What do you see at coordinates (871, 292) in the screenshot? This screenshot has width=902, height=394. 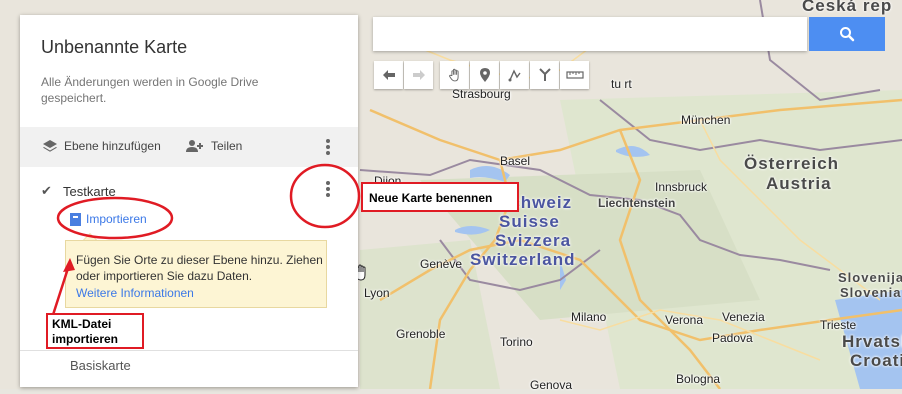 I see `map-label-slovenia: Slovenia` at bounding box center [871, 292].